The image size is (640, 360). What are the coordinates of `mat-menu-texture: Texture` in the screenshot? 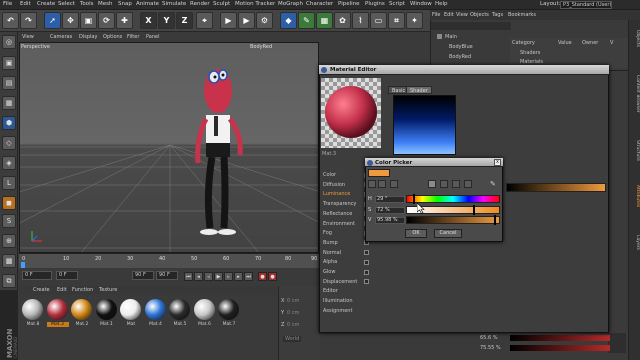 It's located at (108, 290).